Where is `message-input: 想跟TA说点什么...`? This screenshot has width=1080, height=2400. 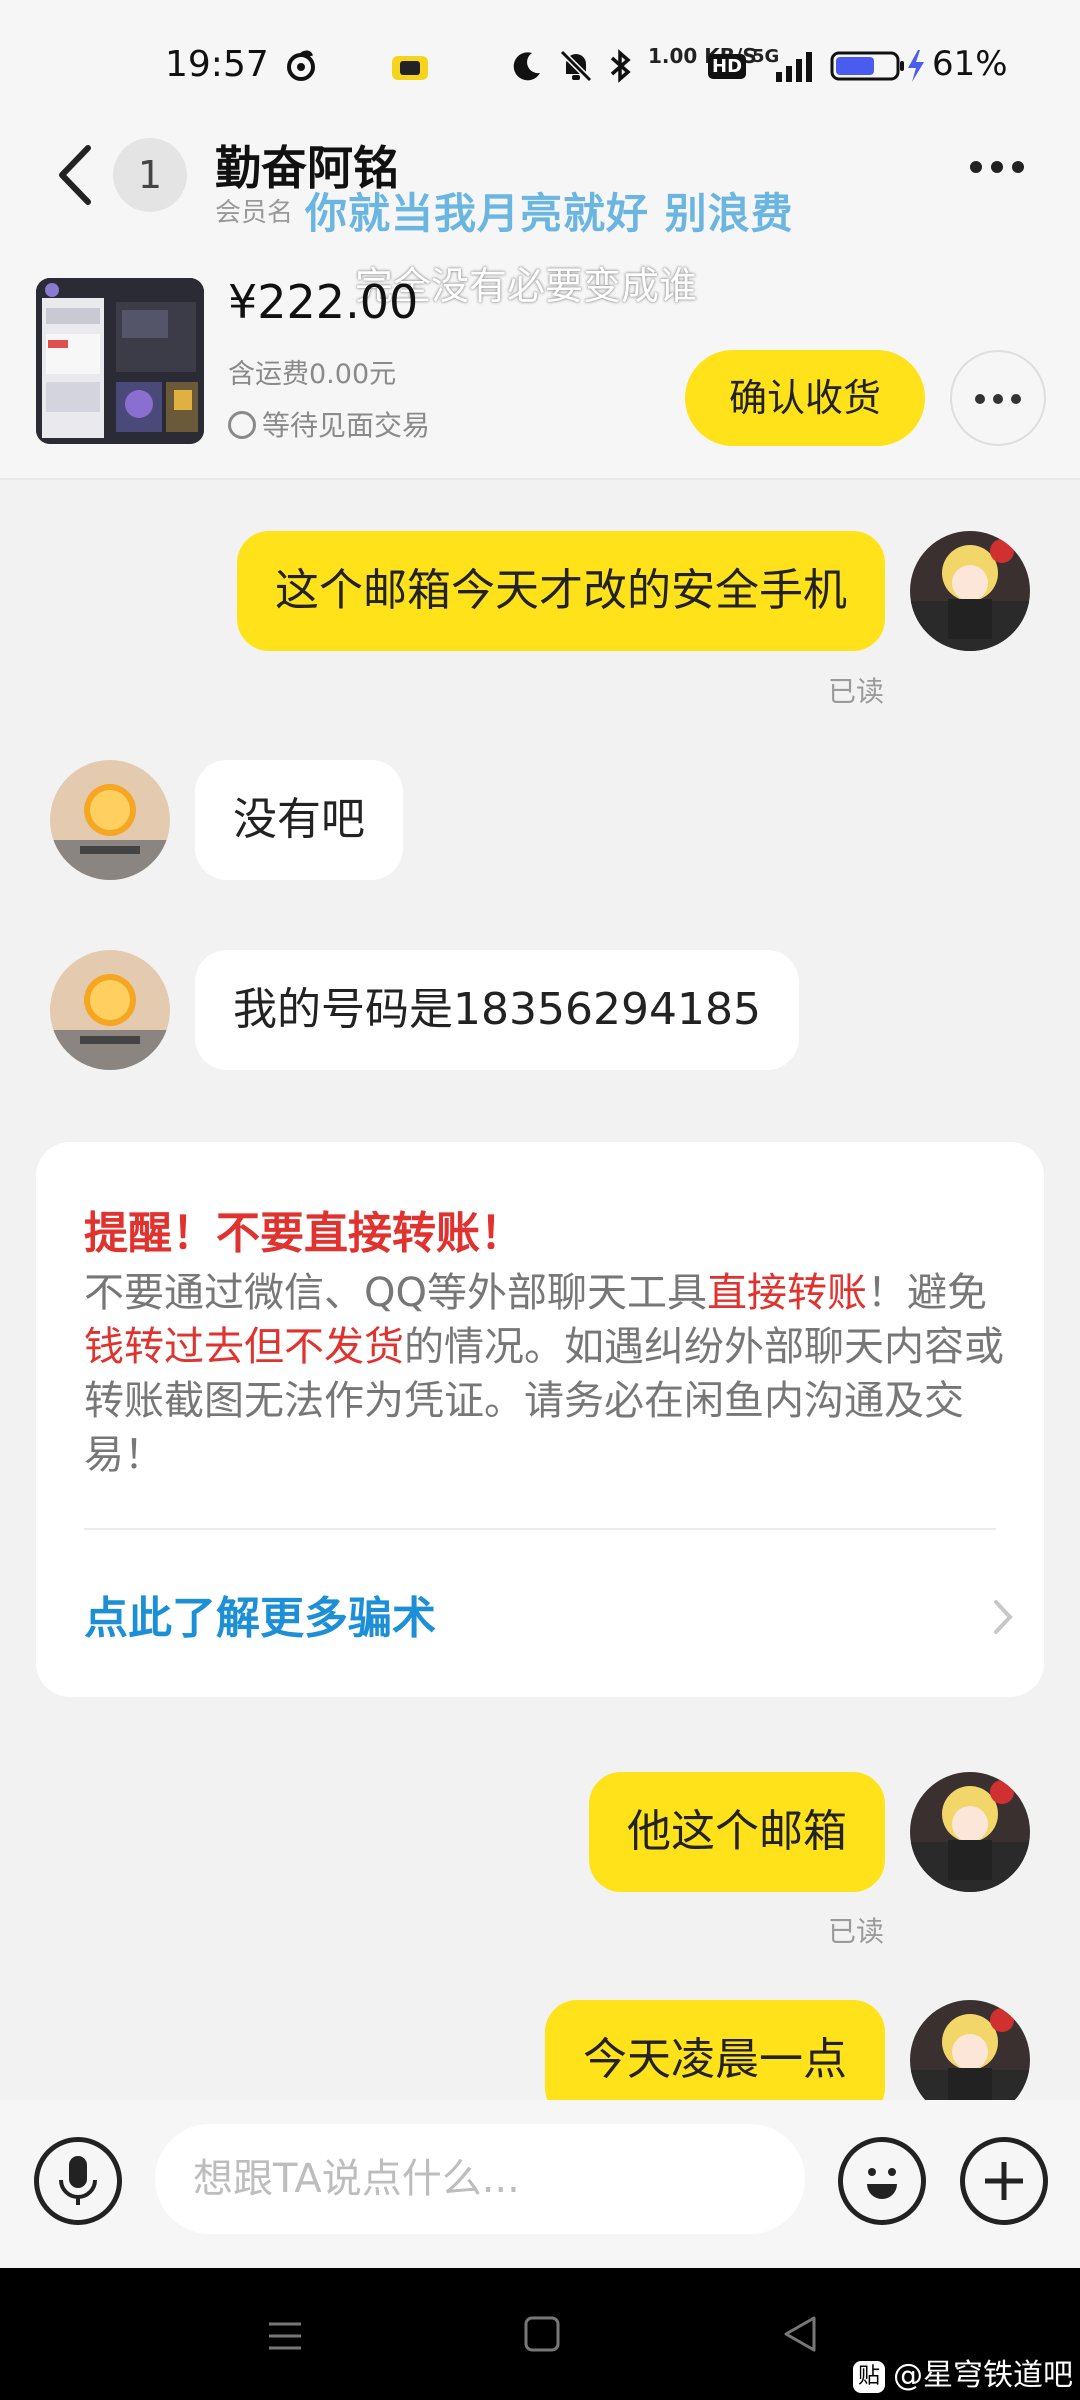 message-input: 想跟TA说点什么... is located at coordinates (480, 2179).